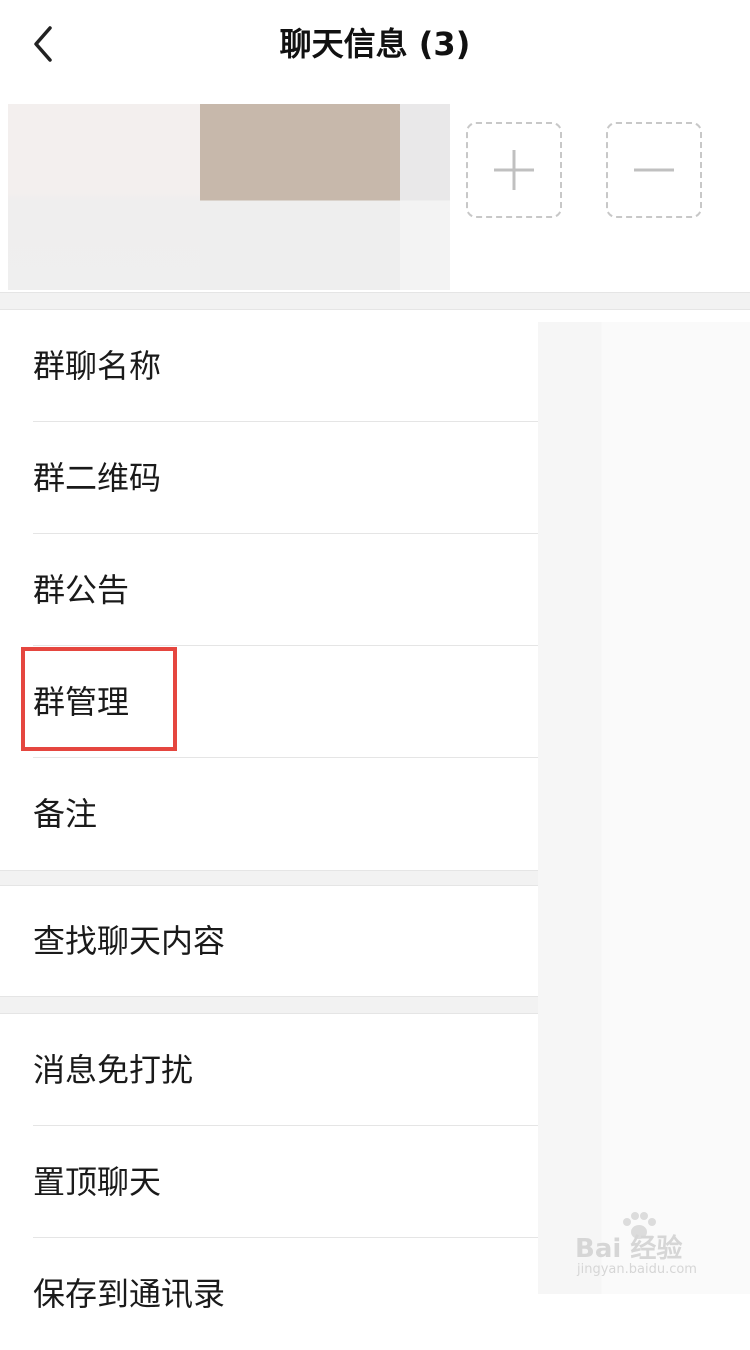  What do you see at coordinates (97, 366) in the screenshot?
I see `setting-label: 群聊名称` at bounding box center [97, 366].